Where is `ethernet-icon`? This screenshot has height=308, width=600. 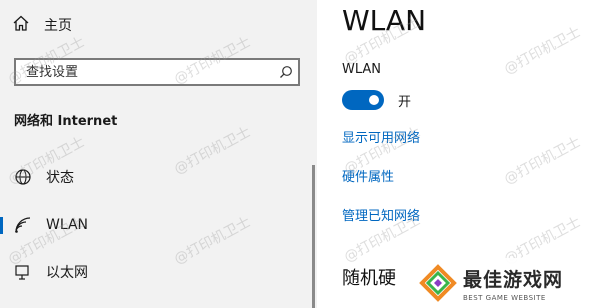
ethernet-icon is located at coordinates (23, 272).